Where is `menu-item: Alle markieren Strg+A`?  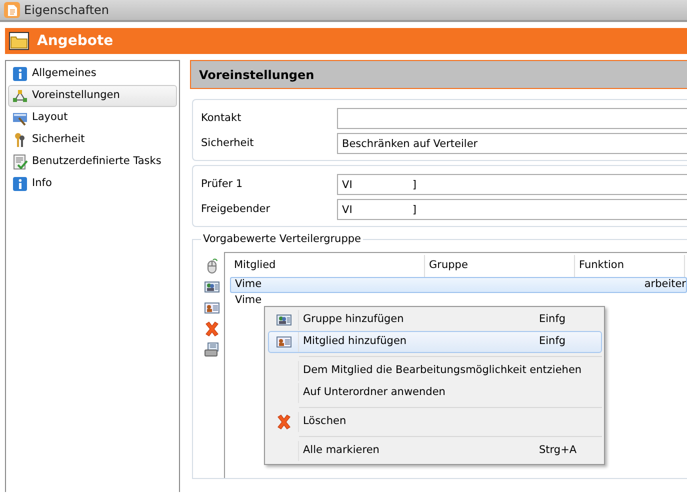 menu-item: Alle markieren Strg+A is located at coordinates (435, 451).